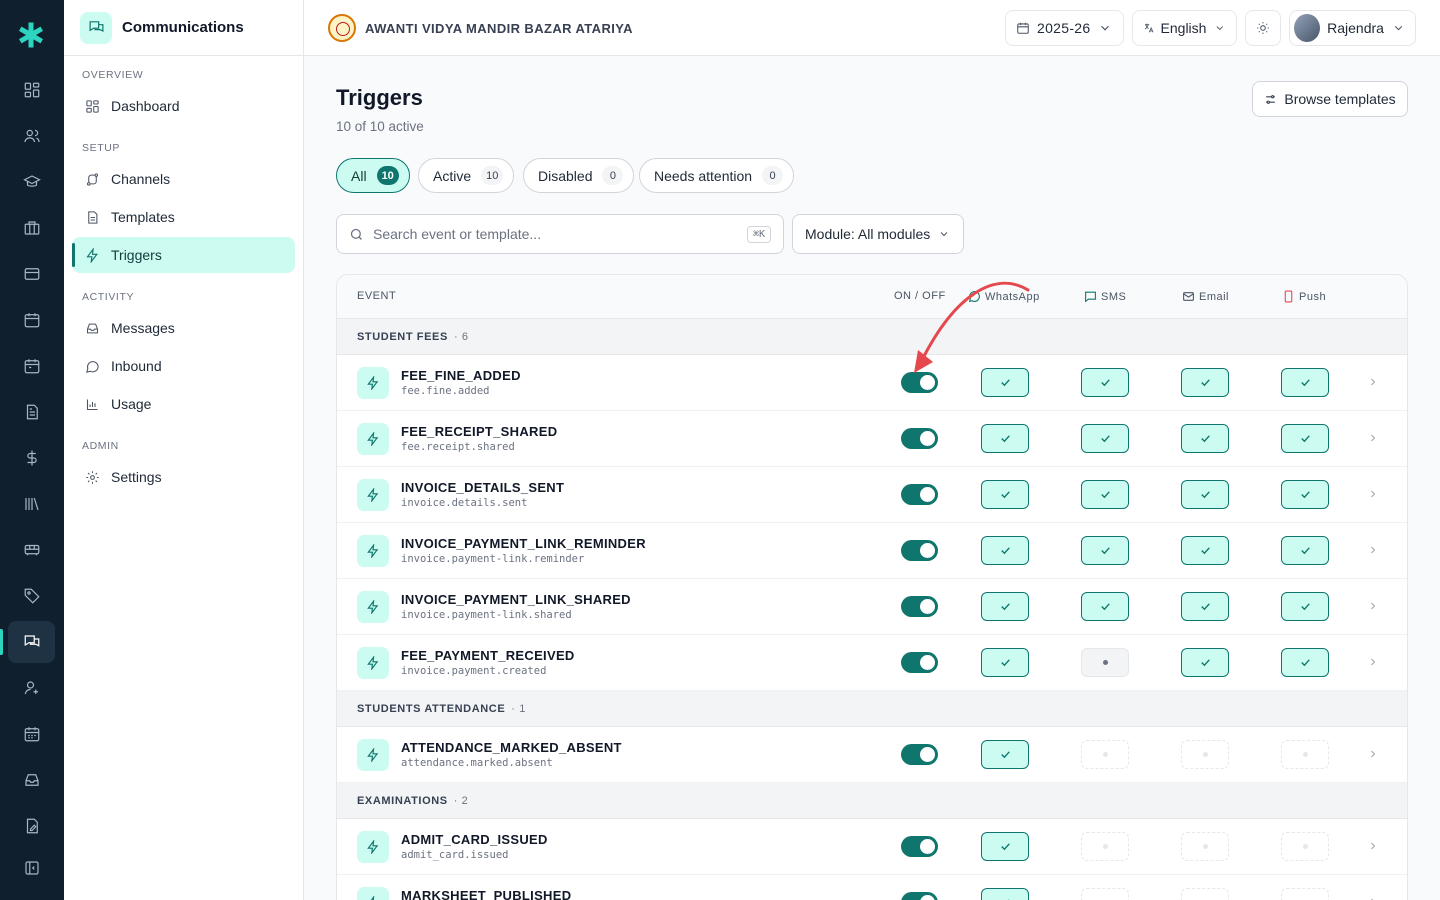 This screenshot has height=900, width=1440. Describe the element at coordinates (872, 383) in the screenshot. I see `table-row: FEE_FINE_ADDED fee.fine.added` at that location.